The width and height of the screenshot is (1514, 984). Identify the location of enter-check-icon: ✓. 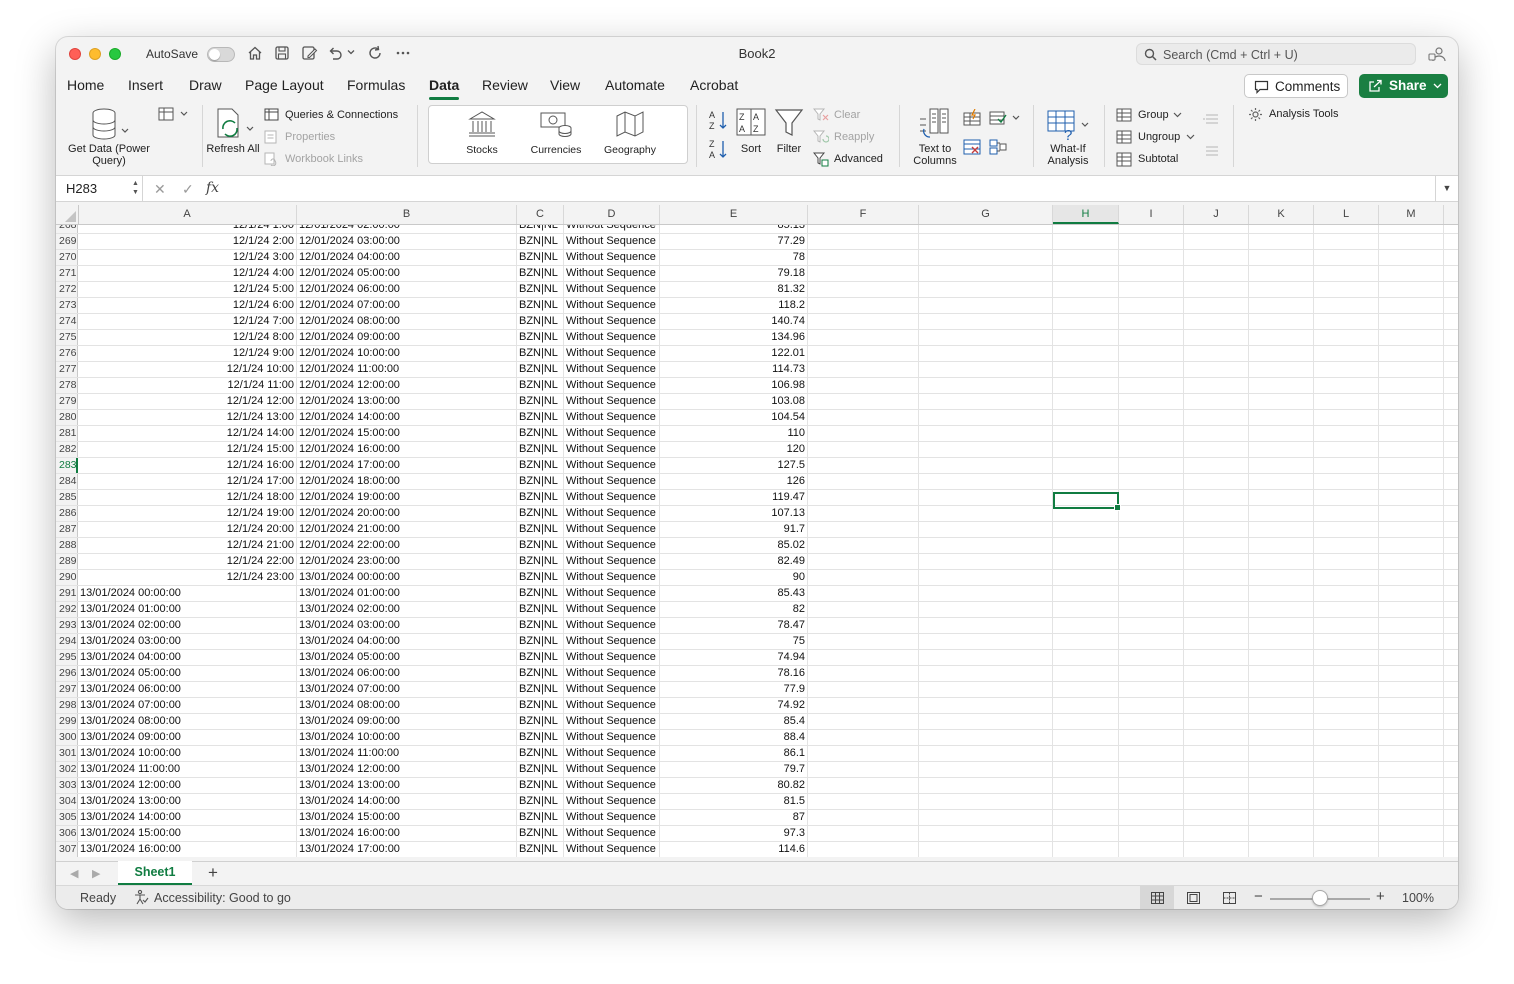
(188, 189).